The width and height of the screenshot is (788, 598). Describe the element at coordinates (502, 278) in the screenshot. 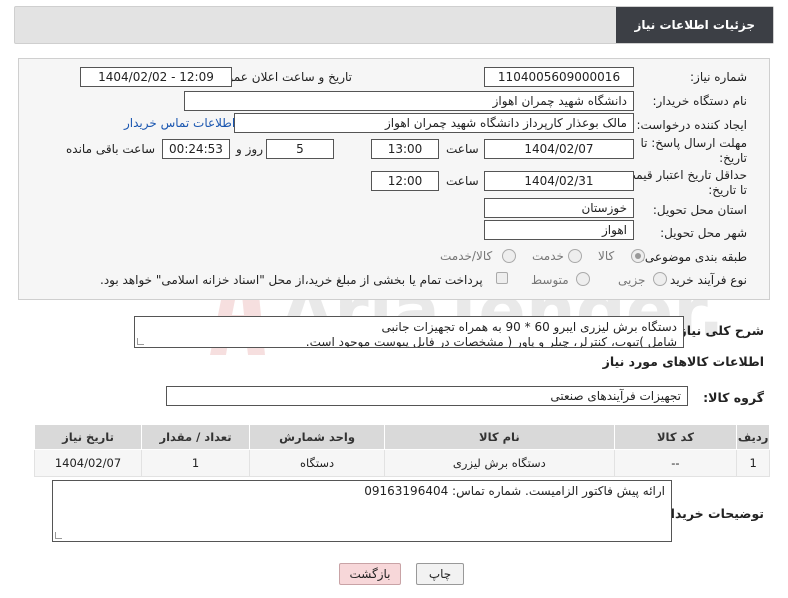

I see `treasury-checkbox` at that location.